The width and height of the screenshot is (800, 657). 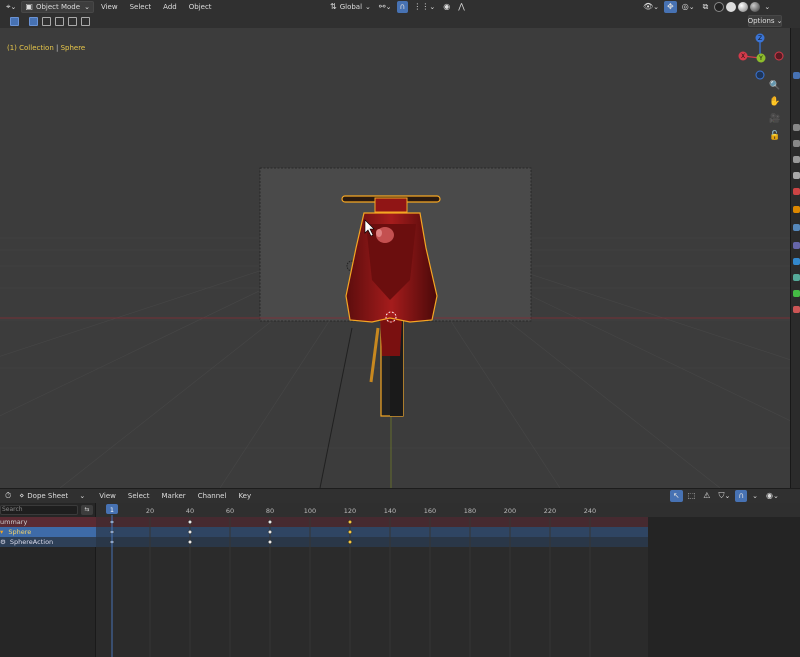 I want to click on menu-object: Object, so click(x=200, y=7).